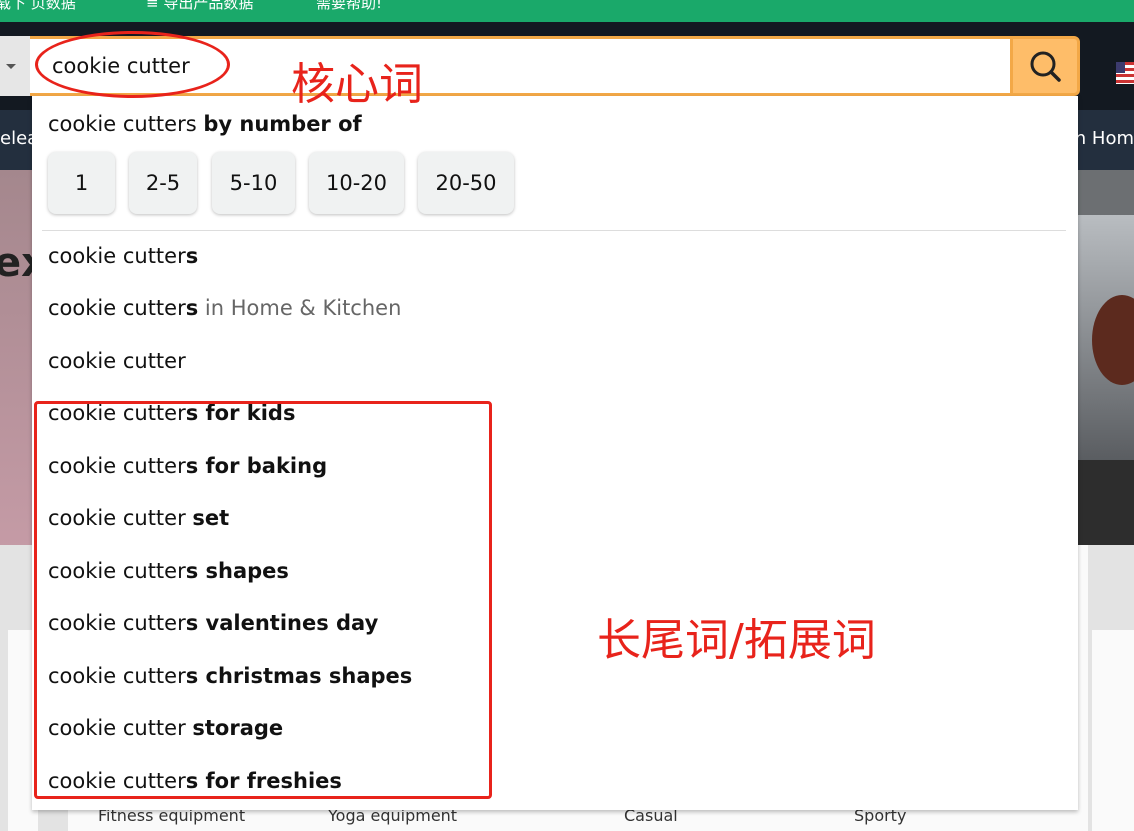 This screenshot has height=831, width=1134. I want to click on hero-banner-left: ex, so click(23, 360).